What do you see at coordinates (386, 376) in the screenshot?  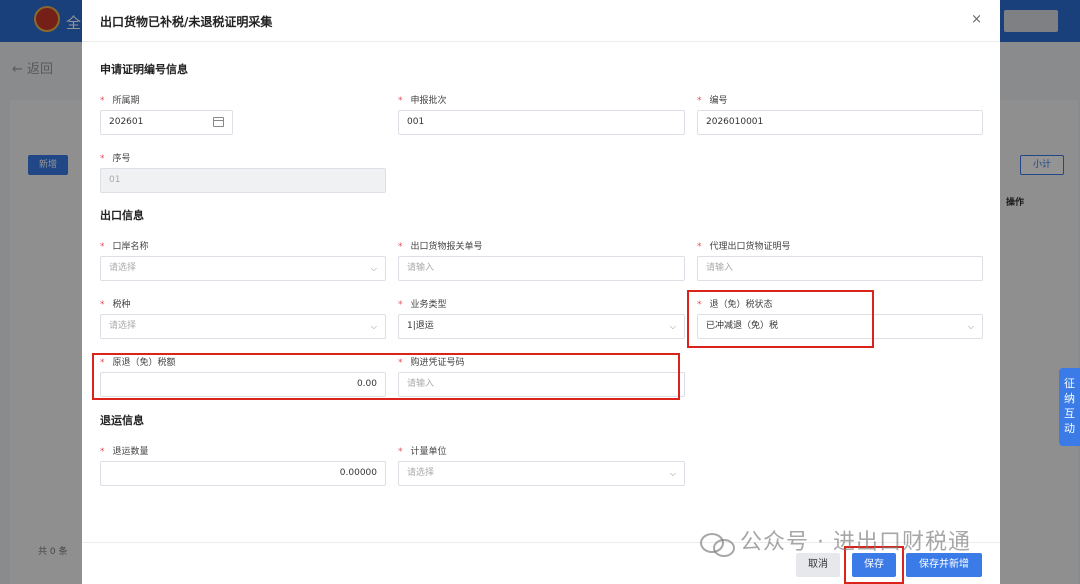 I see `highlight-amount-row` at bounding box center [386, 376].